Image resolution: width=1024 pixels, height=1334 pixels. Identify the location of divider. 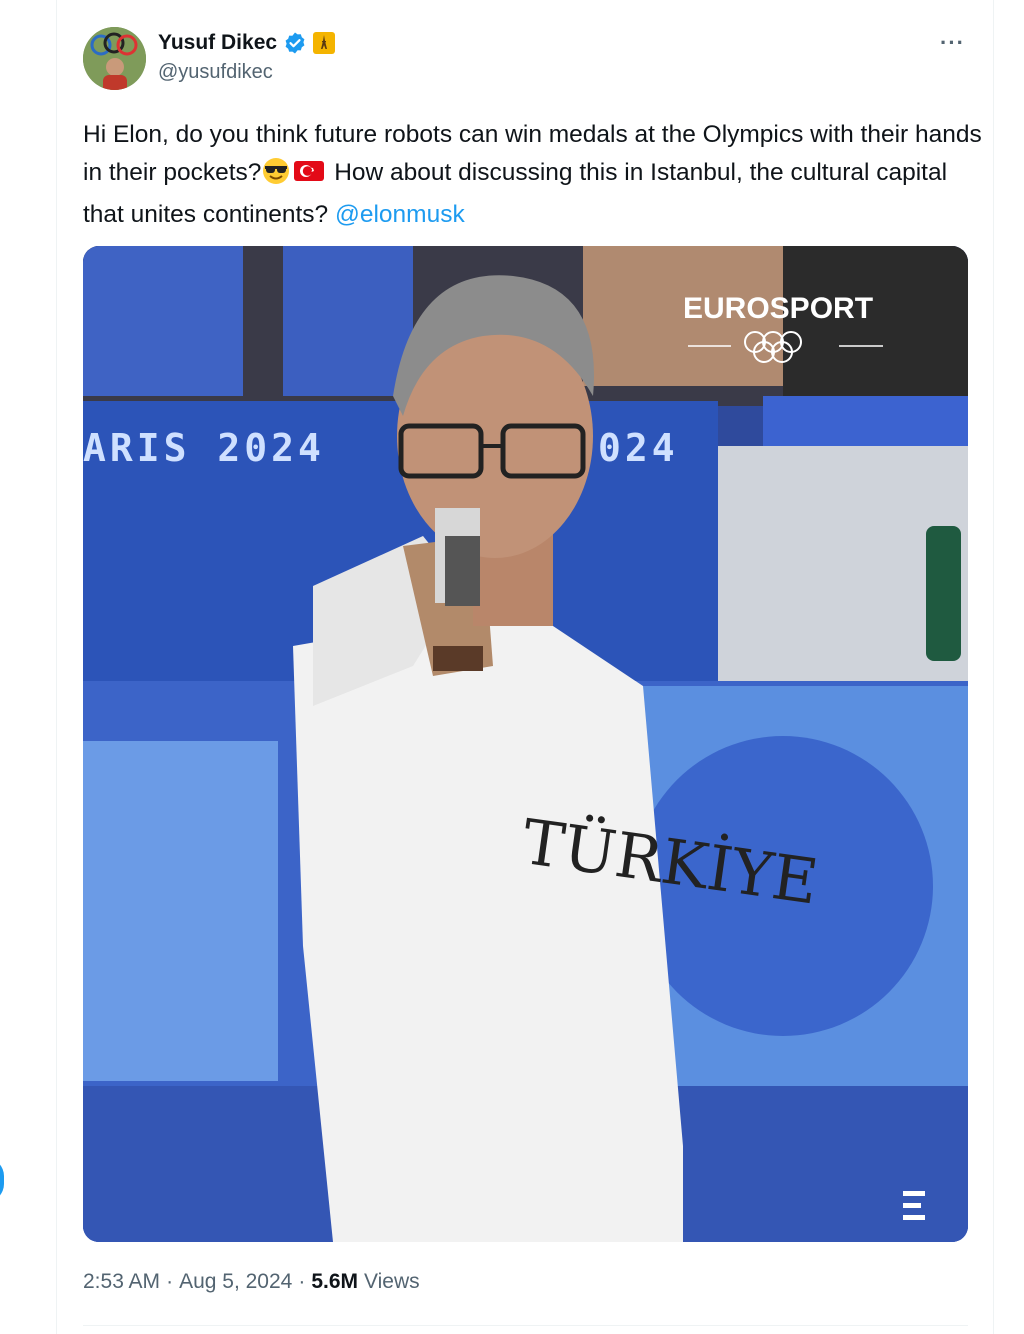
(525, 1325).